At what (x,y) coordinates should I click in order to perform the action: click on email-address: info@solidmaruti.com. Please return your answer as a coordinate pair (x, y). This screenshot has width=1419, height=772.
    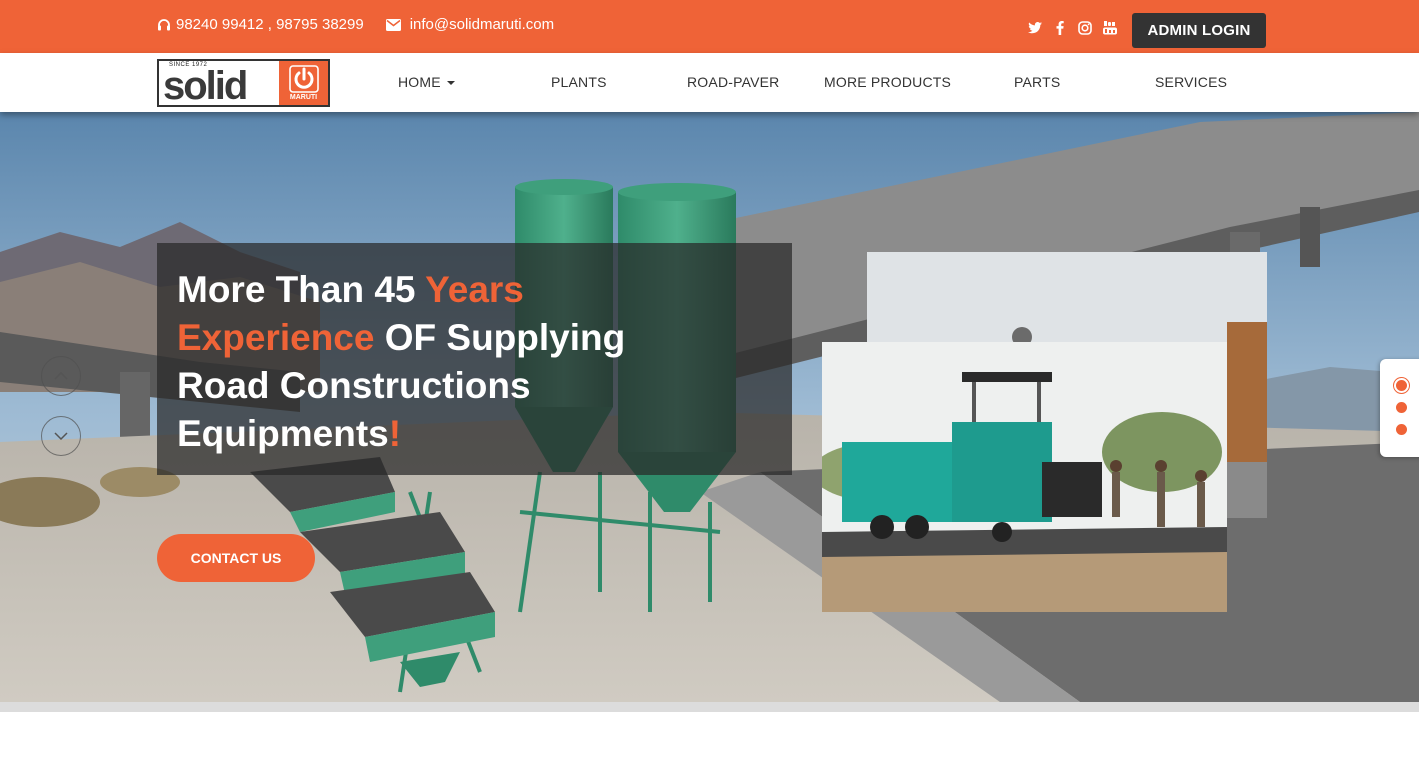
    Looking at the image, I should click on (482, 24).